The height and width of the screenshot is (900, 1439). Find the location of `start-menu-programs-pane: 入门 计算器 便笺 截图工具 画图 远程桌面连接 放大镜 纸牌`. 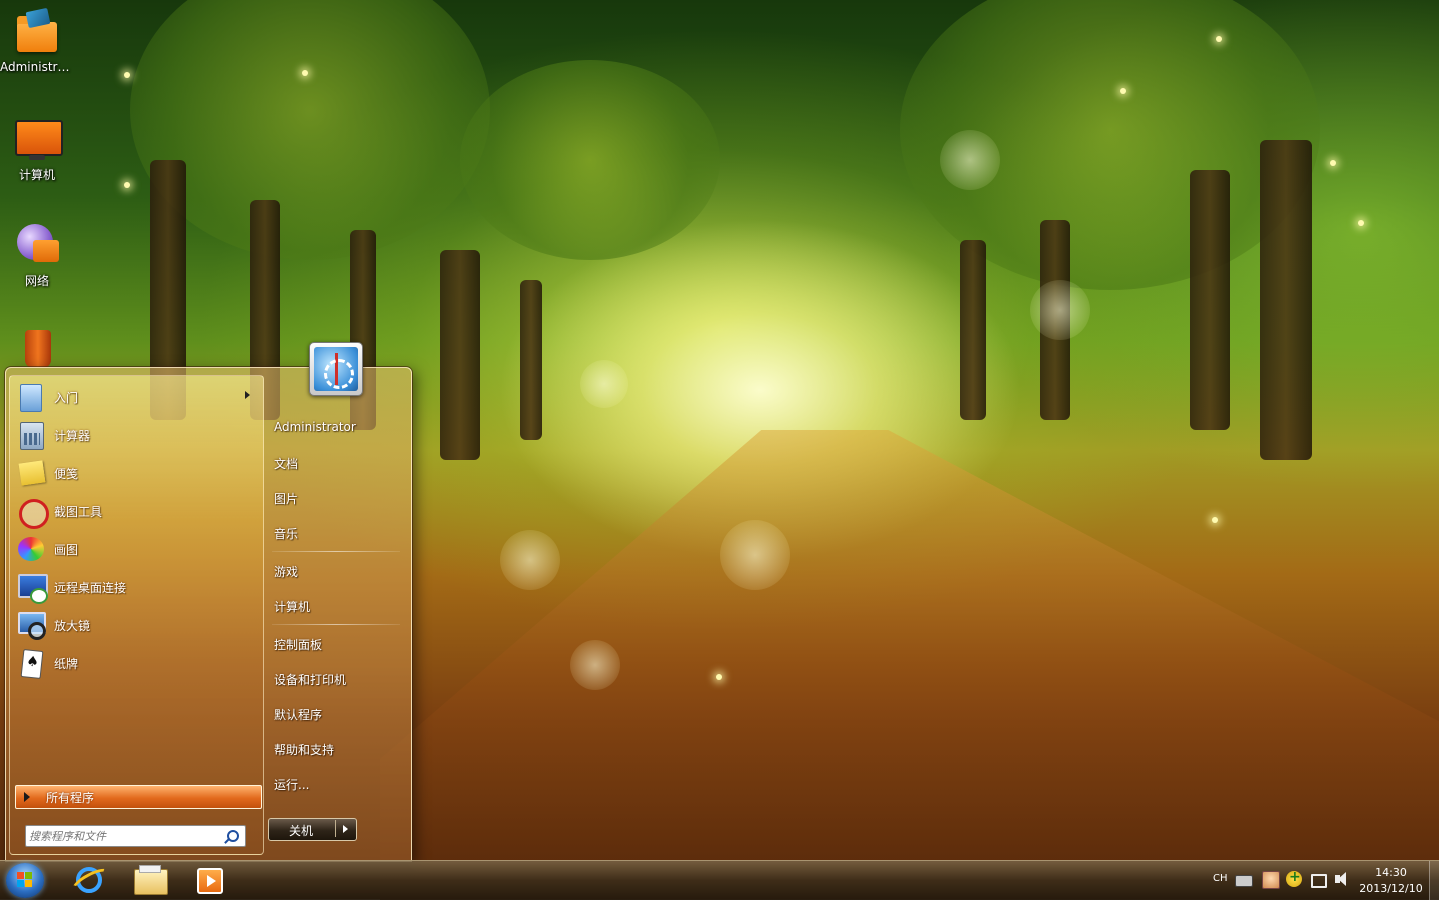

start-menu-programs-pane: 入门 计算器 便笺 截图工具 画图 远程桌面连接 放大镜 纸牌 is located at coordinates (136, 615).